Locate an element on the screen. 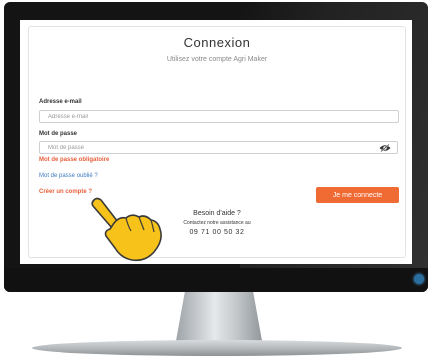 Image resolution: width=432 pixels, height=360 pixels. password-error: Mot de passe obligatoire is located at coordinates (74, 160).